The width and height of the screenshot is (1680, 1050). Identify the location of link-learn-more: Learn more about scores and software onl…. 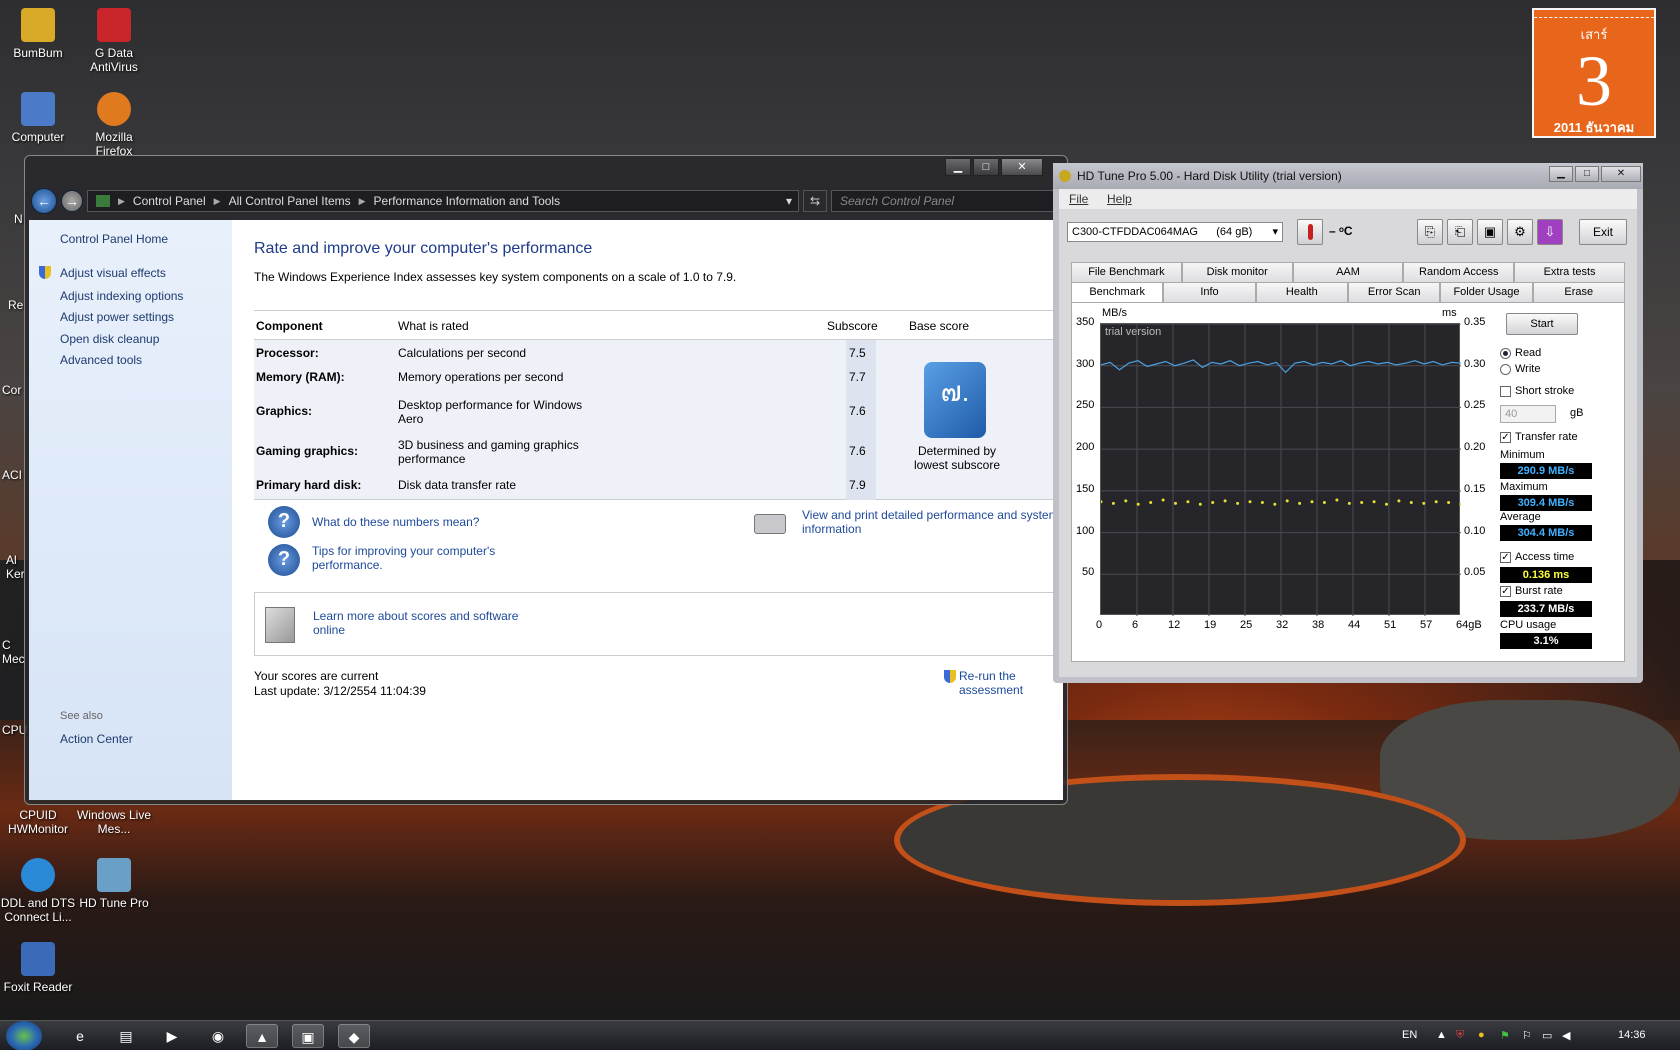
(423, 623).